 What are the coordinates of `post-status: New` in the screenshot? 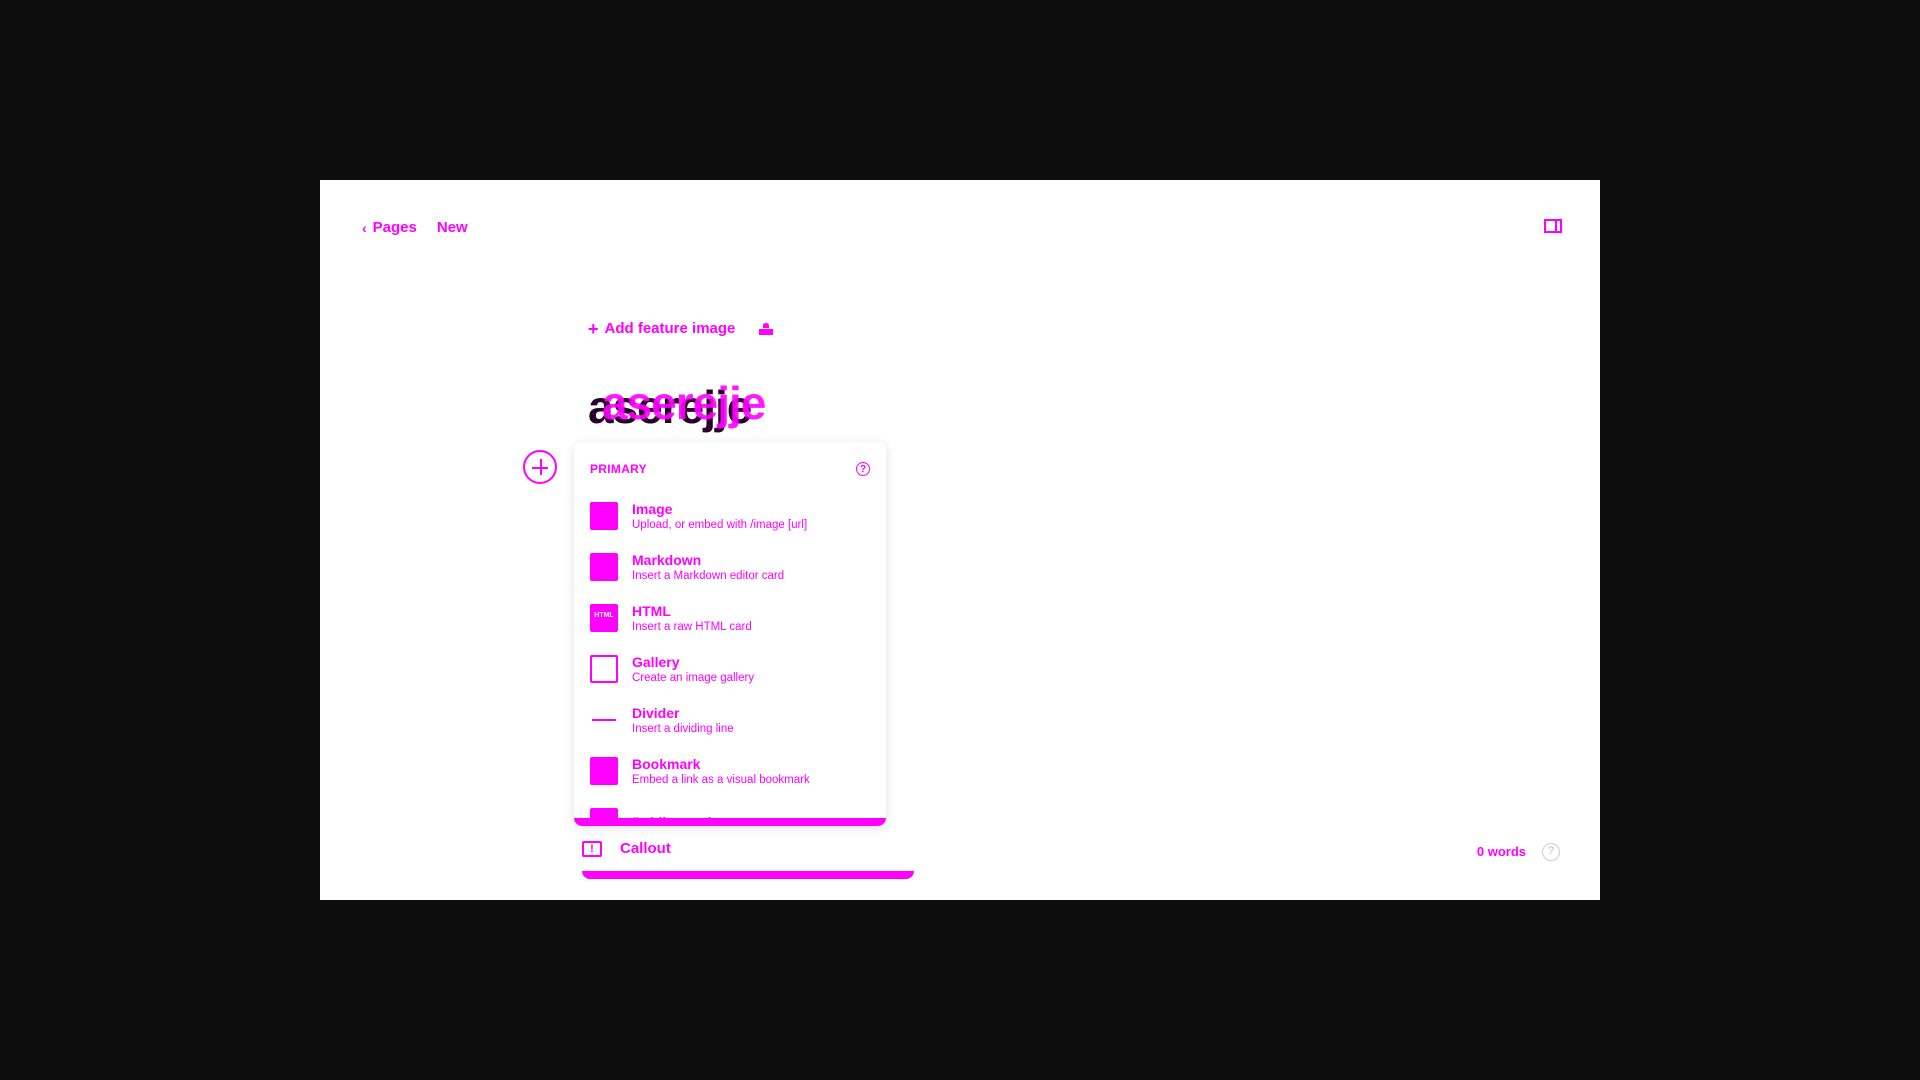 It's located at (452, 227).